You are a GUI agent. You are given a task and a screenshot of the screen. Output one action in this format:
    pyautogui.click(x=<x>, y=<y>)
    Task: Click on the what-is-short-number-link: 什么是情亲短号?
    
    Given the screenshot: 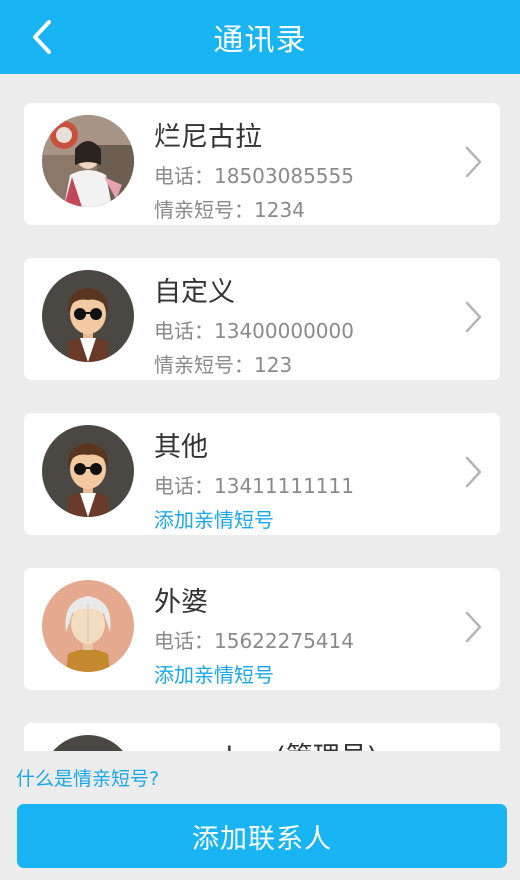 What is the action you would take?
    pyautogui.click(x=87, y=777)
    